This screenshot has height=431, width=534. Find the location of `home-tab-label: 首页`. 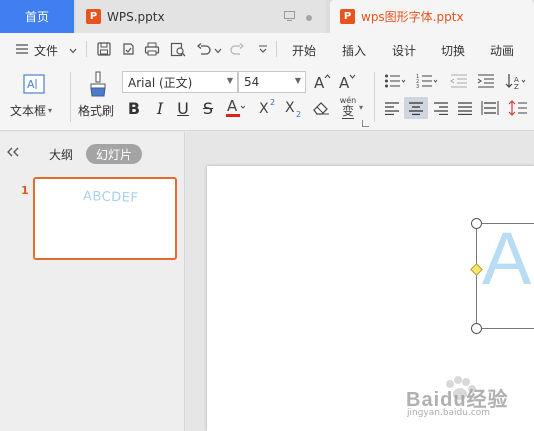

home-tab-label: 首页 is located at coordinates (36, 17).